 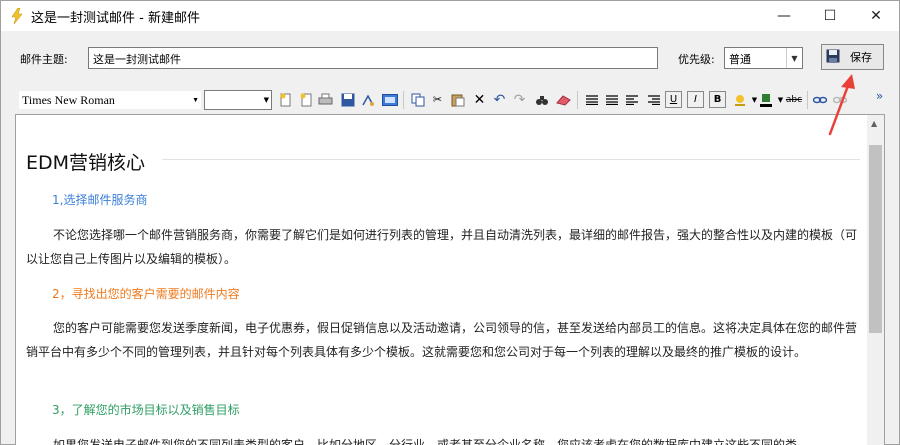 I want to click on window-title: 这是一封测试邮件 - 新建邮件, so click(x=115, y=18).